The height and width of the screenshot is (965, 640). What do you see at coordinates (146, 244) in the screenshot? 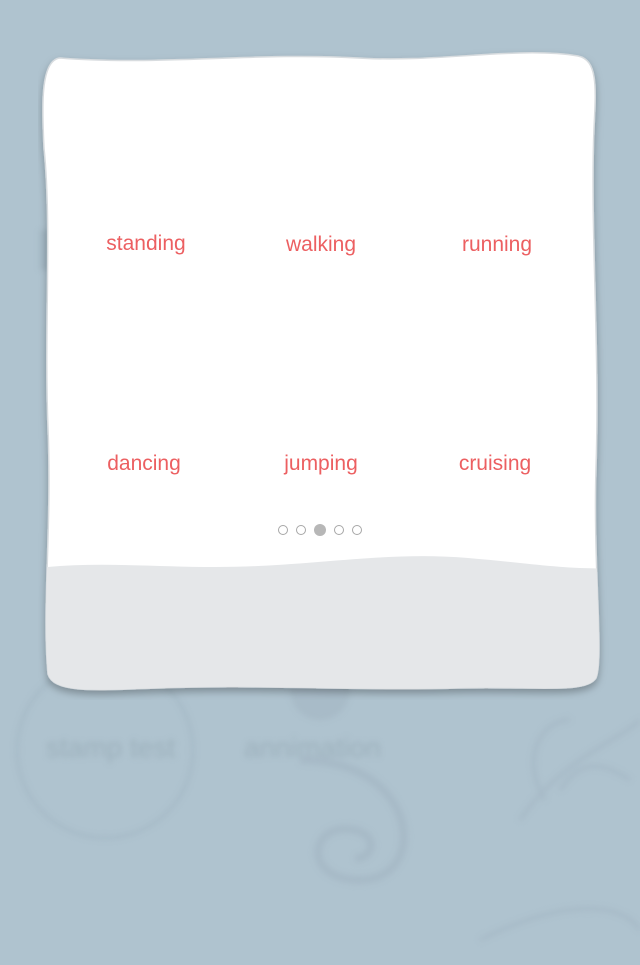
I see `option-standing: standing` at bounding box center [146, 244].